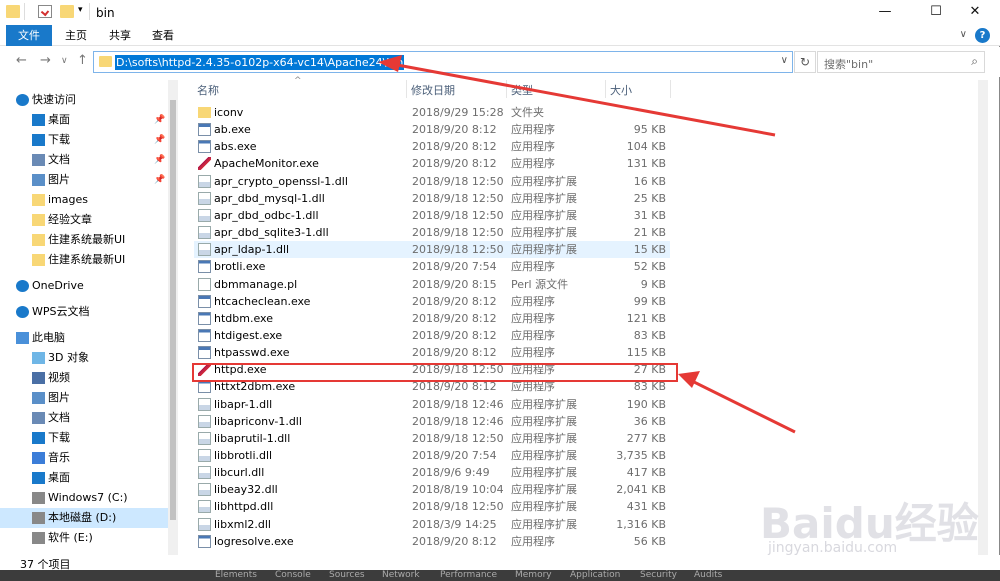 The image size is (1000, 581). Describe the element at coordinates (84, 498) in the screenshot. I see `sidebar-item: Windows7 (C:)` at that location.